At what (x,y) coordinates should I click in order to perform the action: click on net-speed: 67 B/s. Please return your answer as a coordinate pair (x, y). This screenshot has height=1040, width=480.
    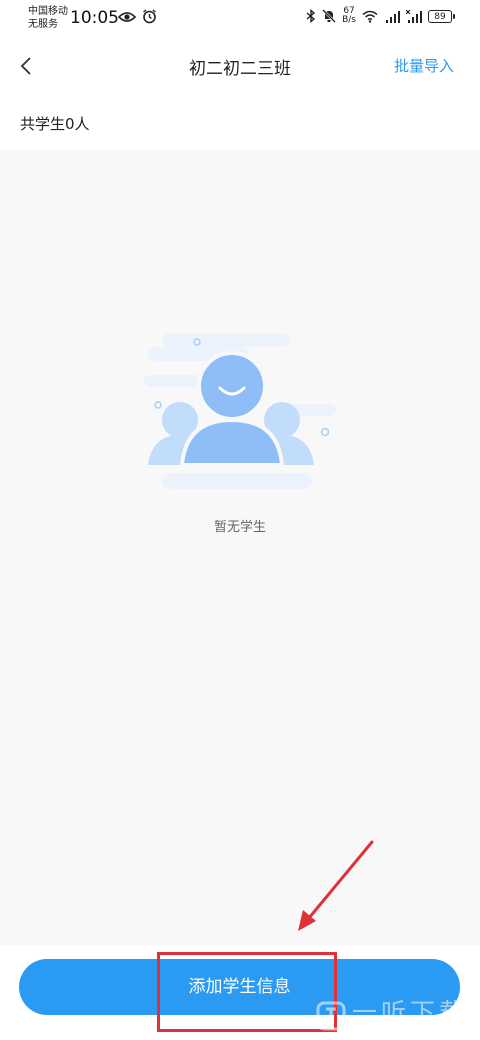
    Looking at the image, I should click on (349, 16).